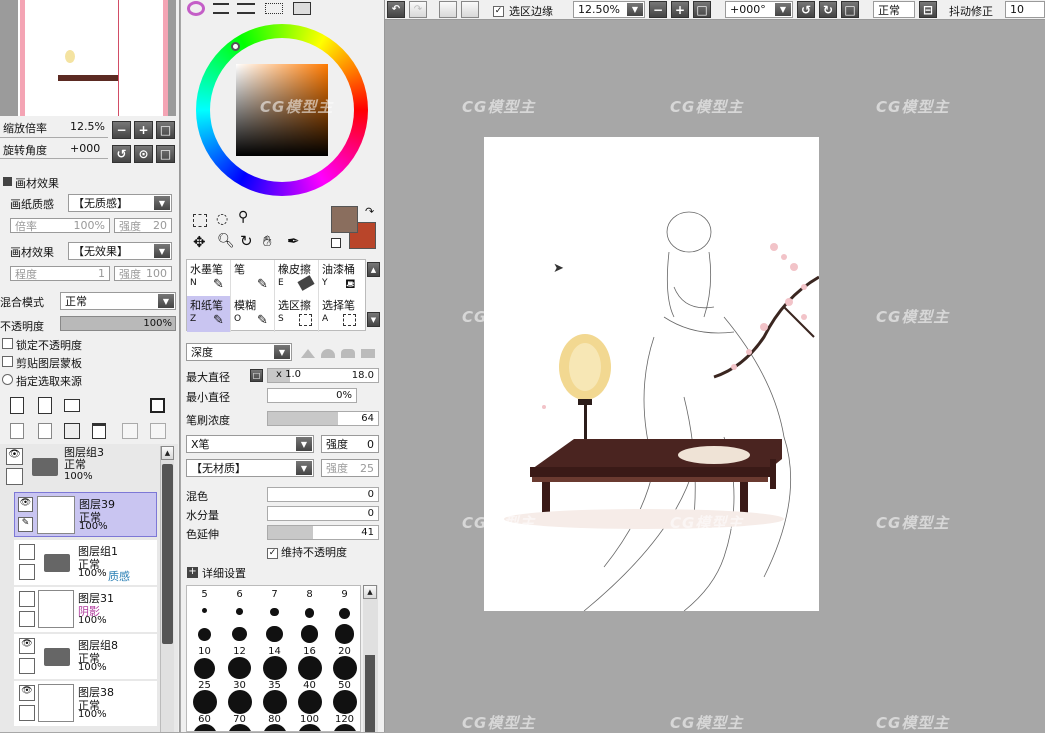 The image size is (1045, 733). What do you see at coordinates (226, 241) in the screenshot?
I see `zoom-icon: 🔍︎` at bounding box center [226, 241].